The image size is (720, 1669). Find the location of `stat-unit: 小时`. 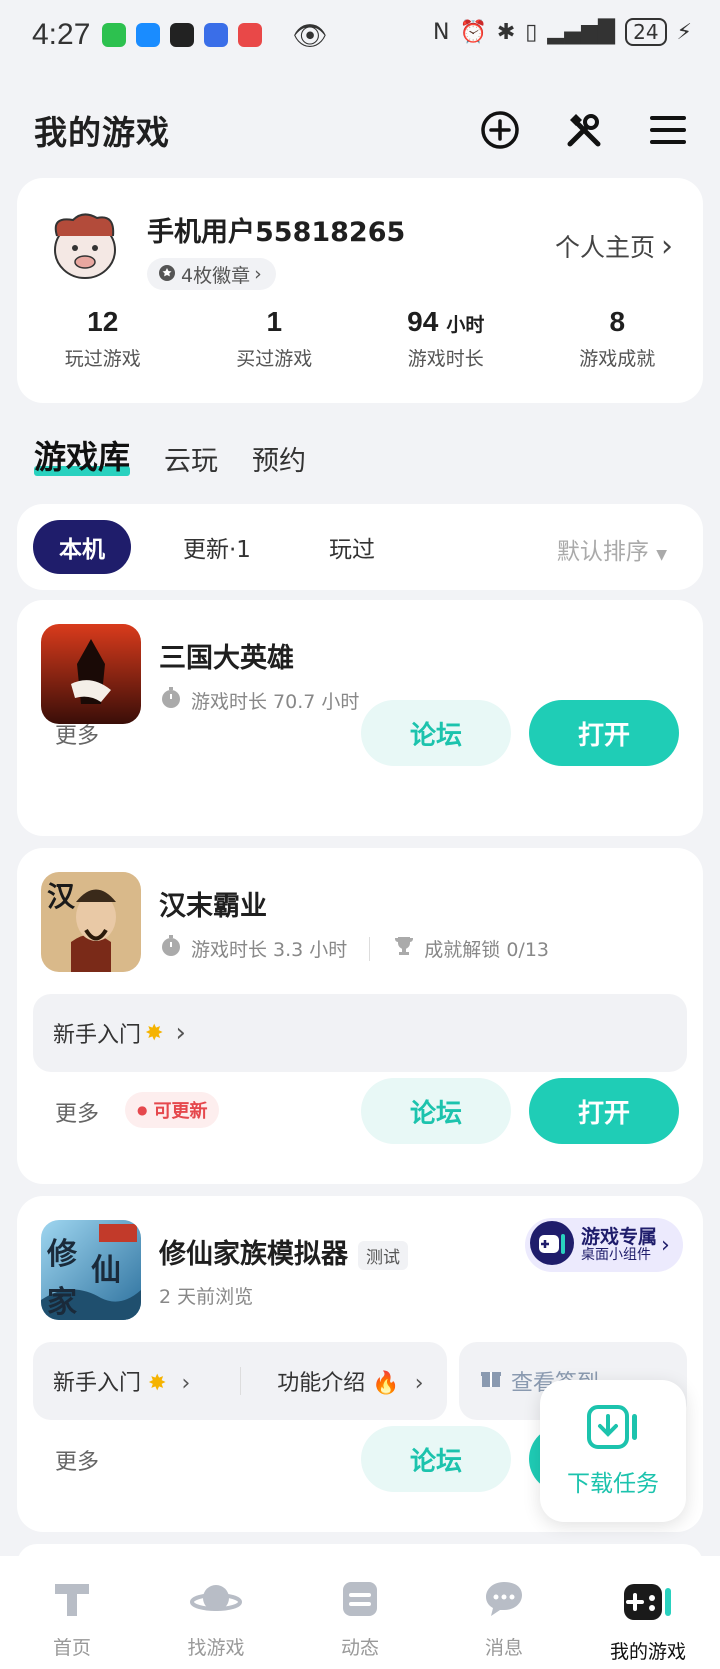

stat-unit: 小时 is located at coordinates (465, 325).